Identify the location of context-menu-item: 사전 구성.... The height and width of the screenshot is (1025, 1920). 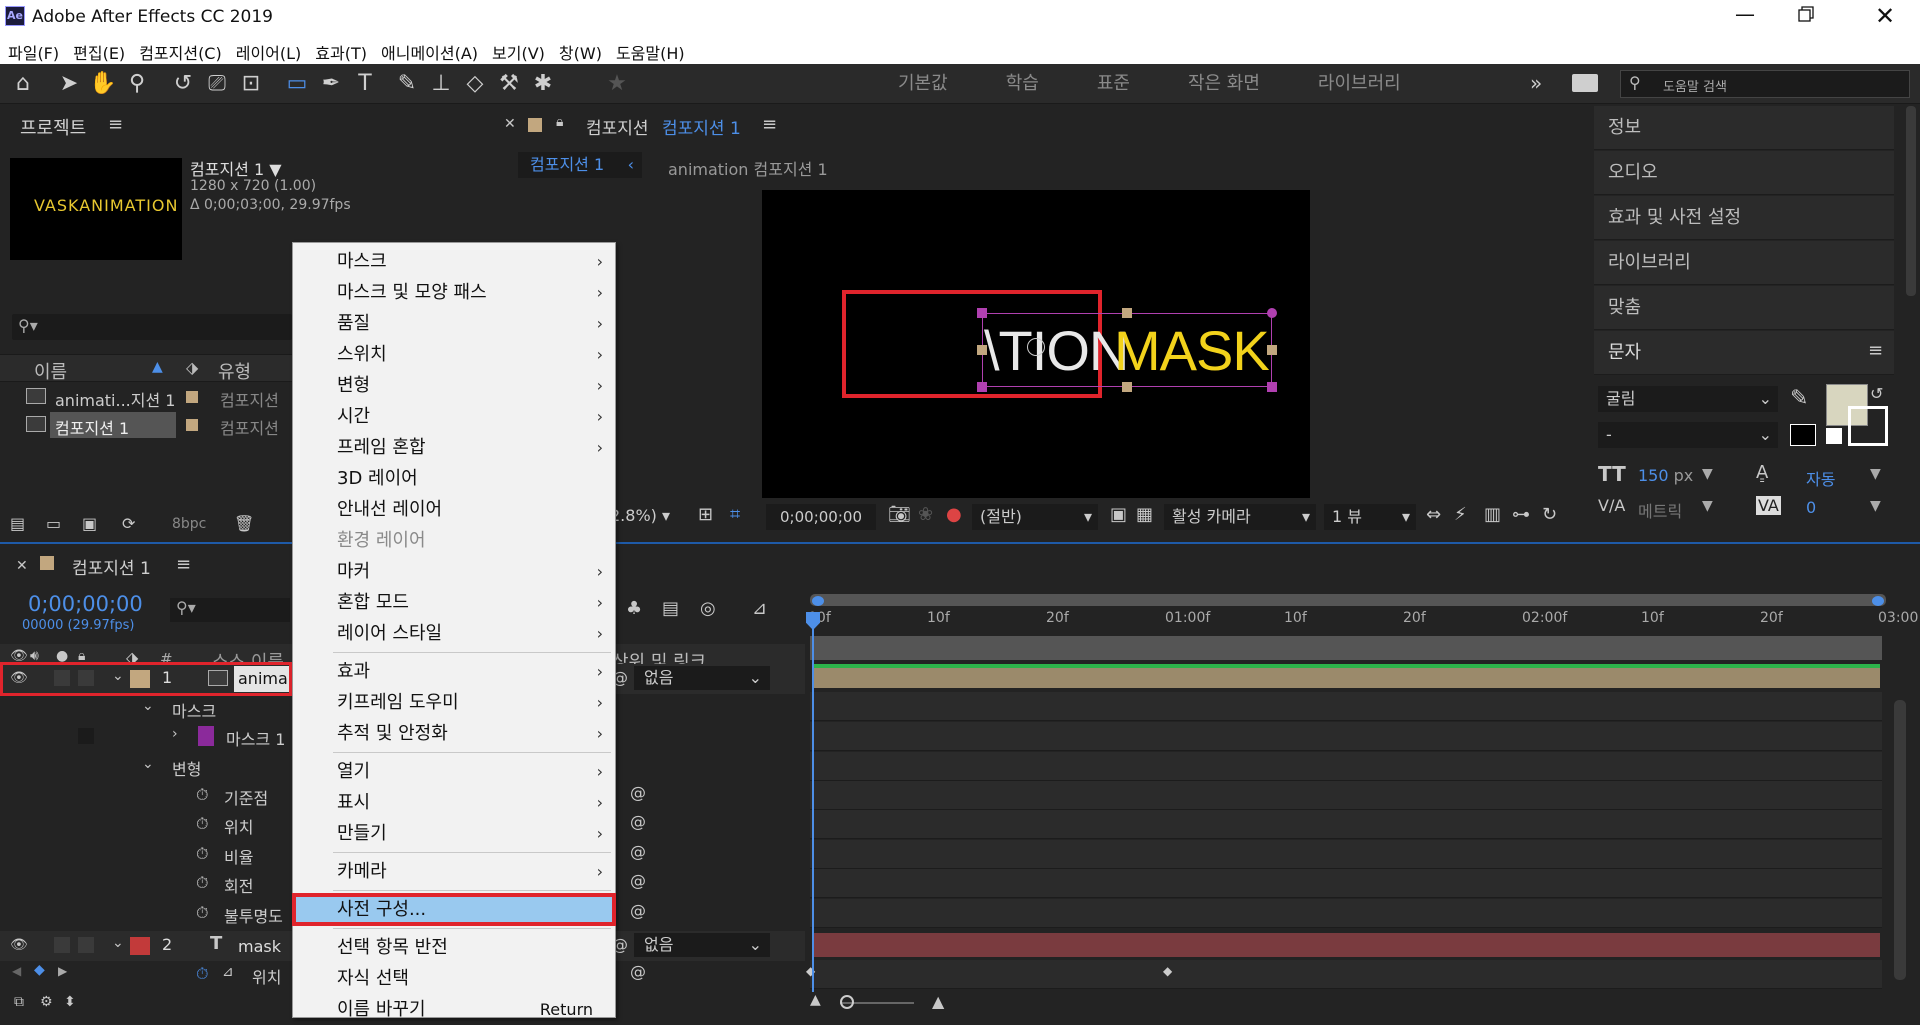
(454, 909).